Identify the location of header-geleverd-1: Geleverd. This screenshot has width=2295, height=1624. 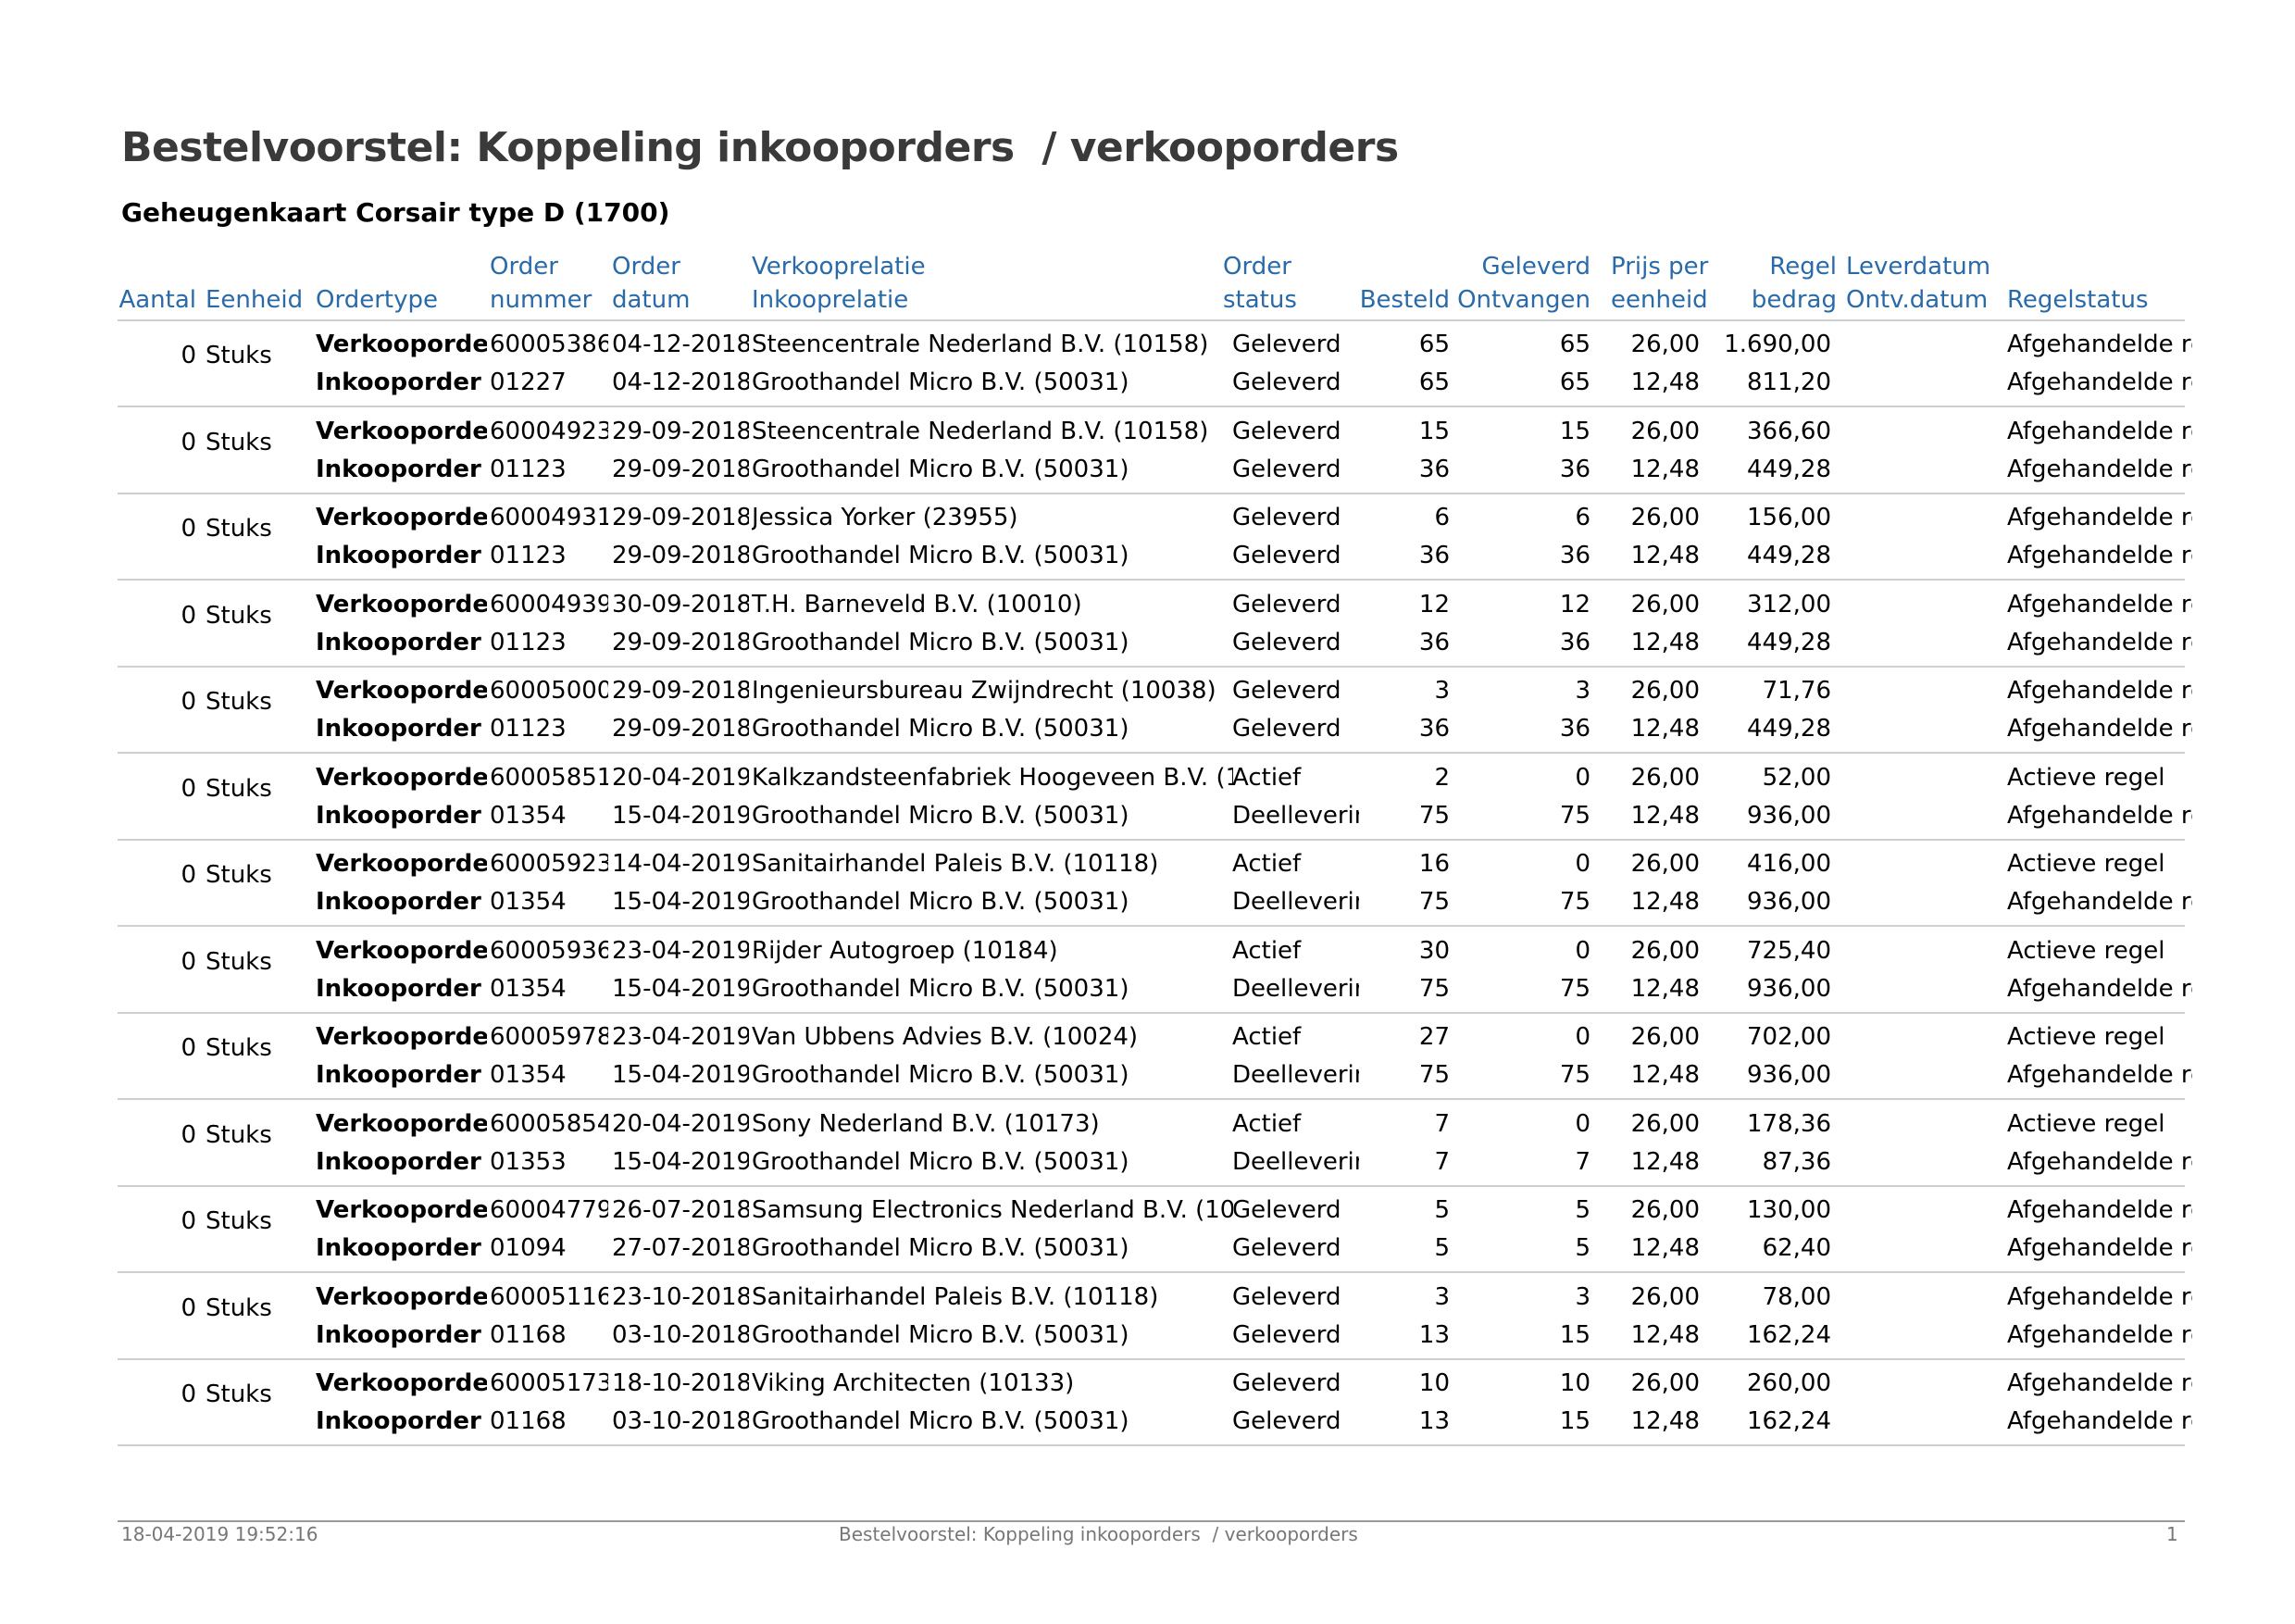
(1535, 267).